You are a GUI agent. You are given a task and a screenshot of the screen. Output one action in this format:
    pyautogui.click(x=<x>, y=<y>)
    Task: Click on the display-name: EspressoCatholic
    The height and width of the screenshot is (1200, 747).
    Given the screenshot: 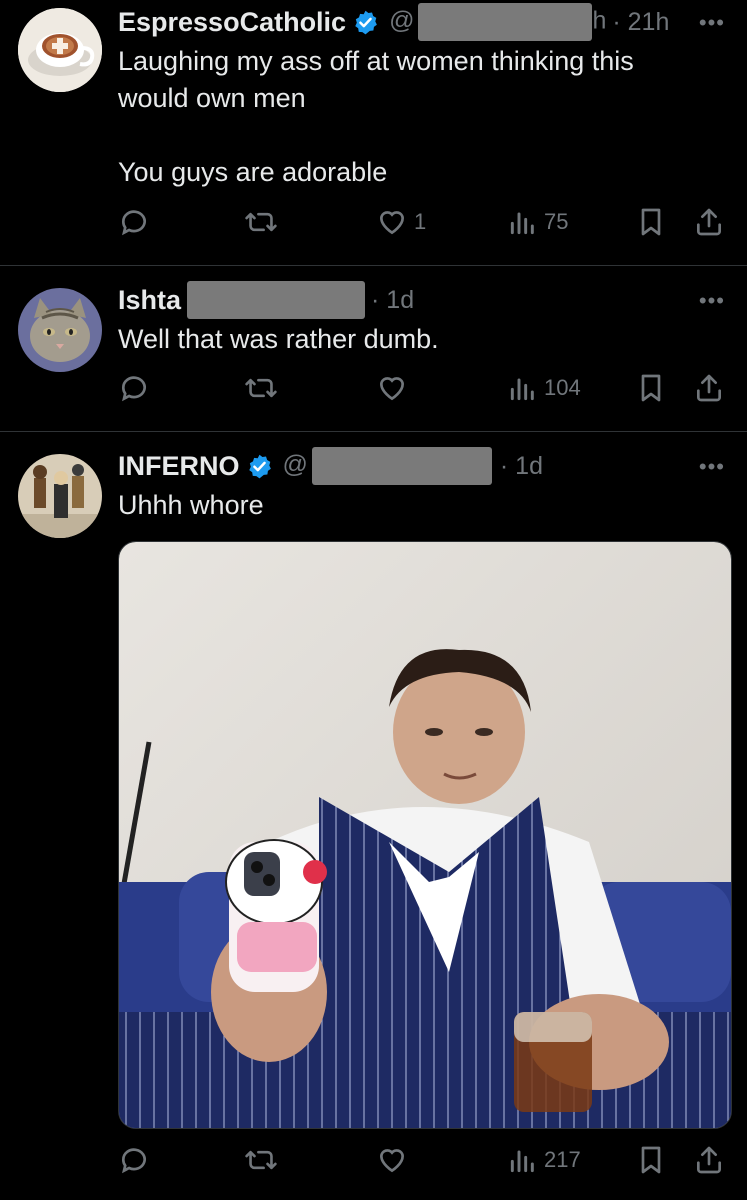 What is the action you would take?
    pyautogui.click(x=232, y=22)
    